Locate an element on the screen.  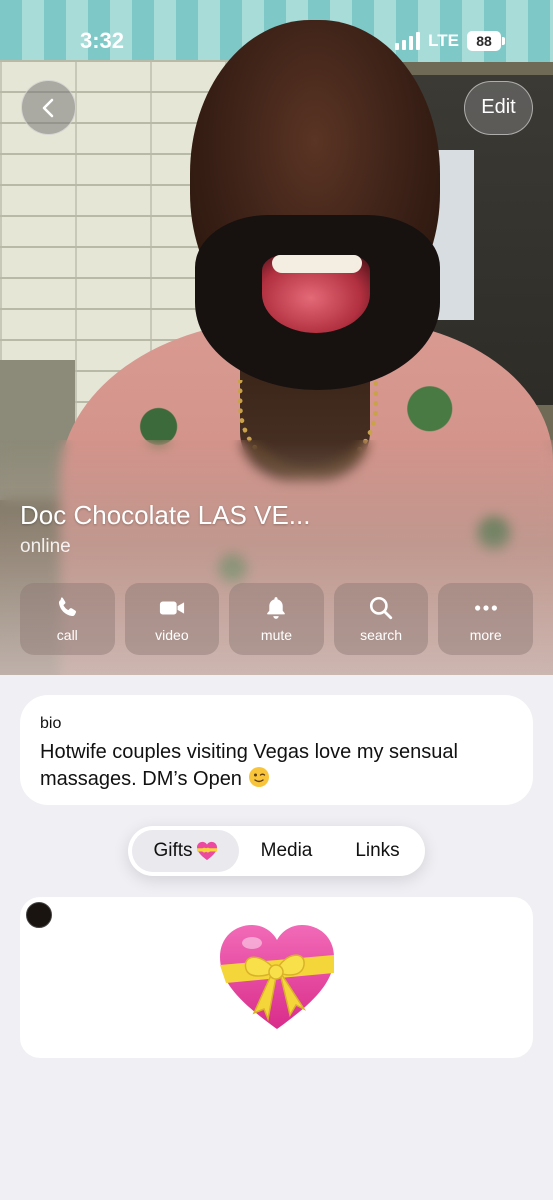
tab-media: Media is located at coordinates (286, 851).